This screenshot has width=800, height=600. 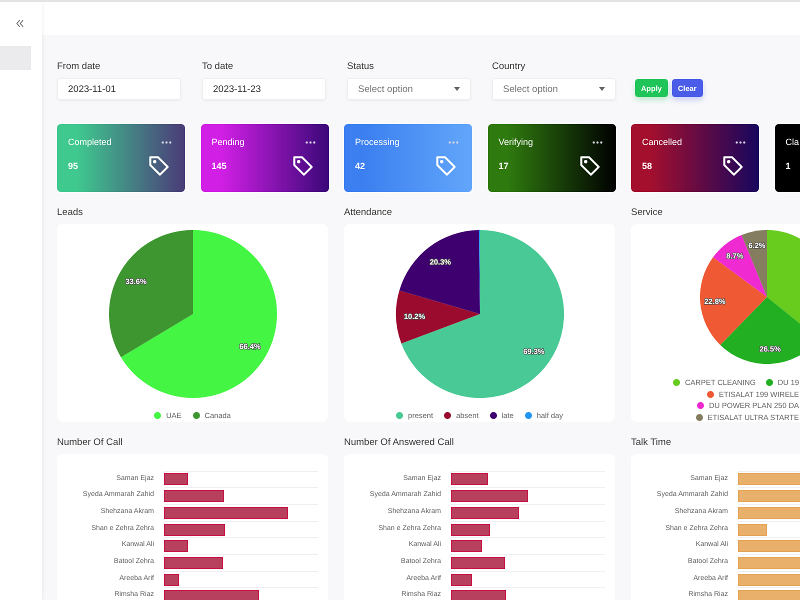 What do you see at coordinates (228, 142) in the screenshot?
I see `card-title: Pending` at bounding box center [228, 142].